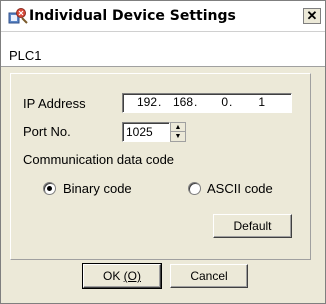  What do you see at coordinates (142, 102) in the screenshot?
I see `ip-octet-1: 192` at bounding box center [142, 102].